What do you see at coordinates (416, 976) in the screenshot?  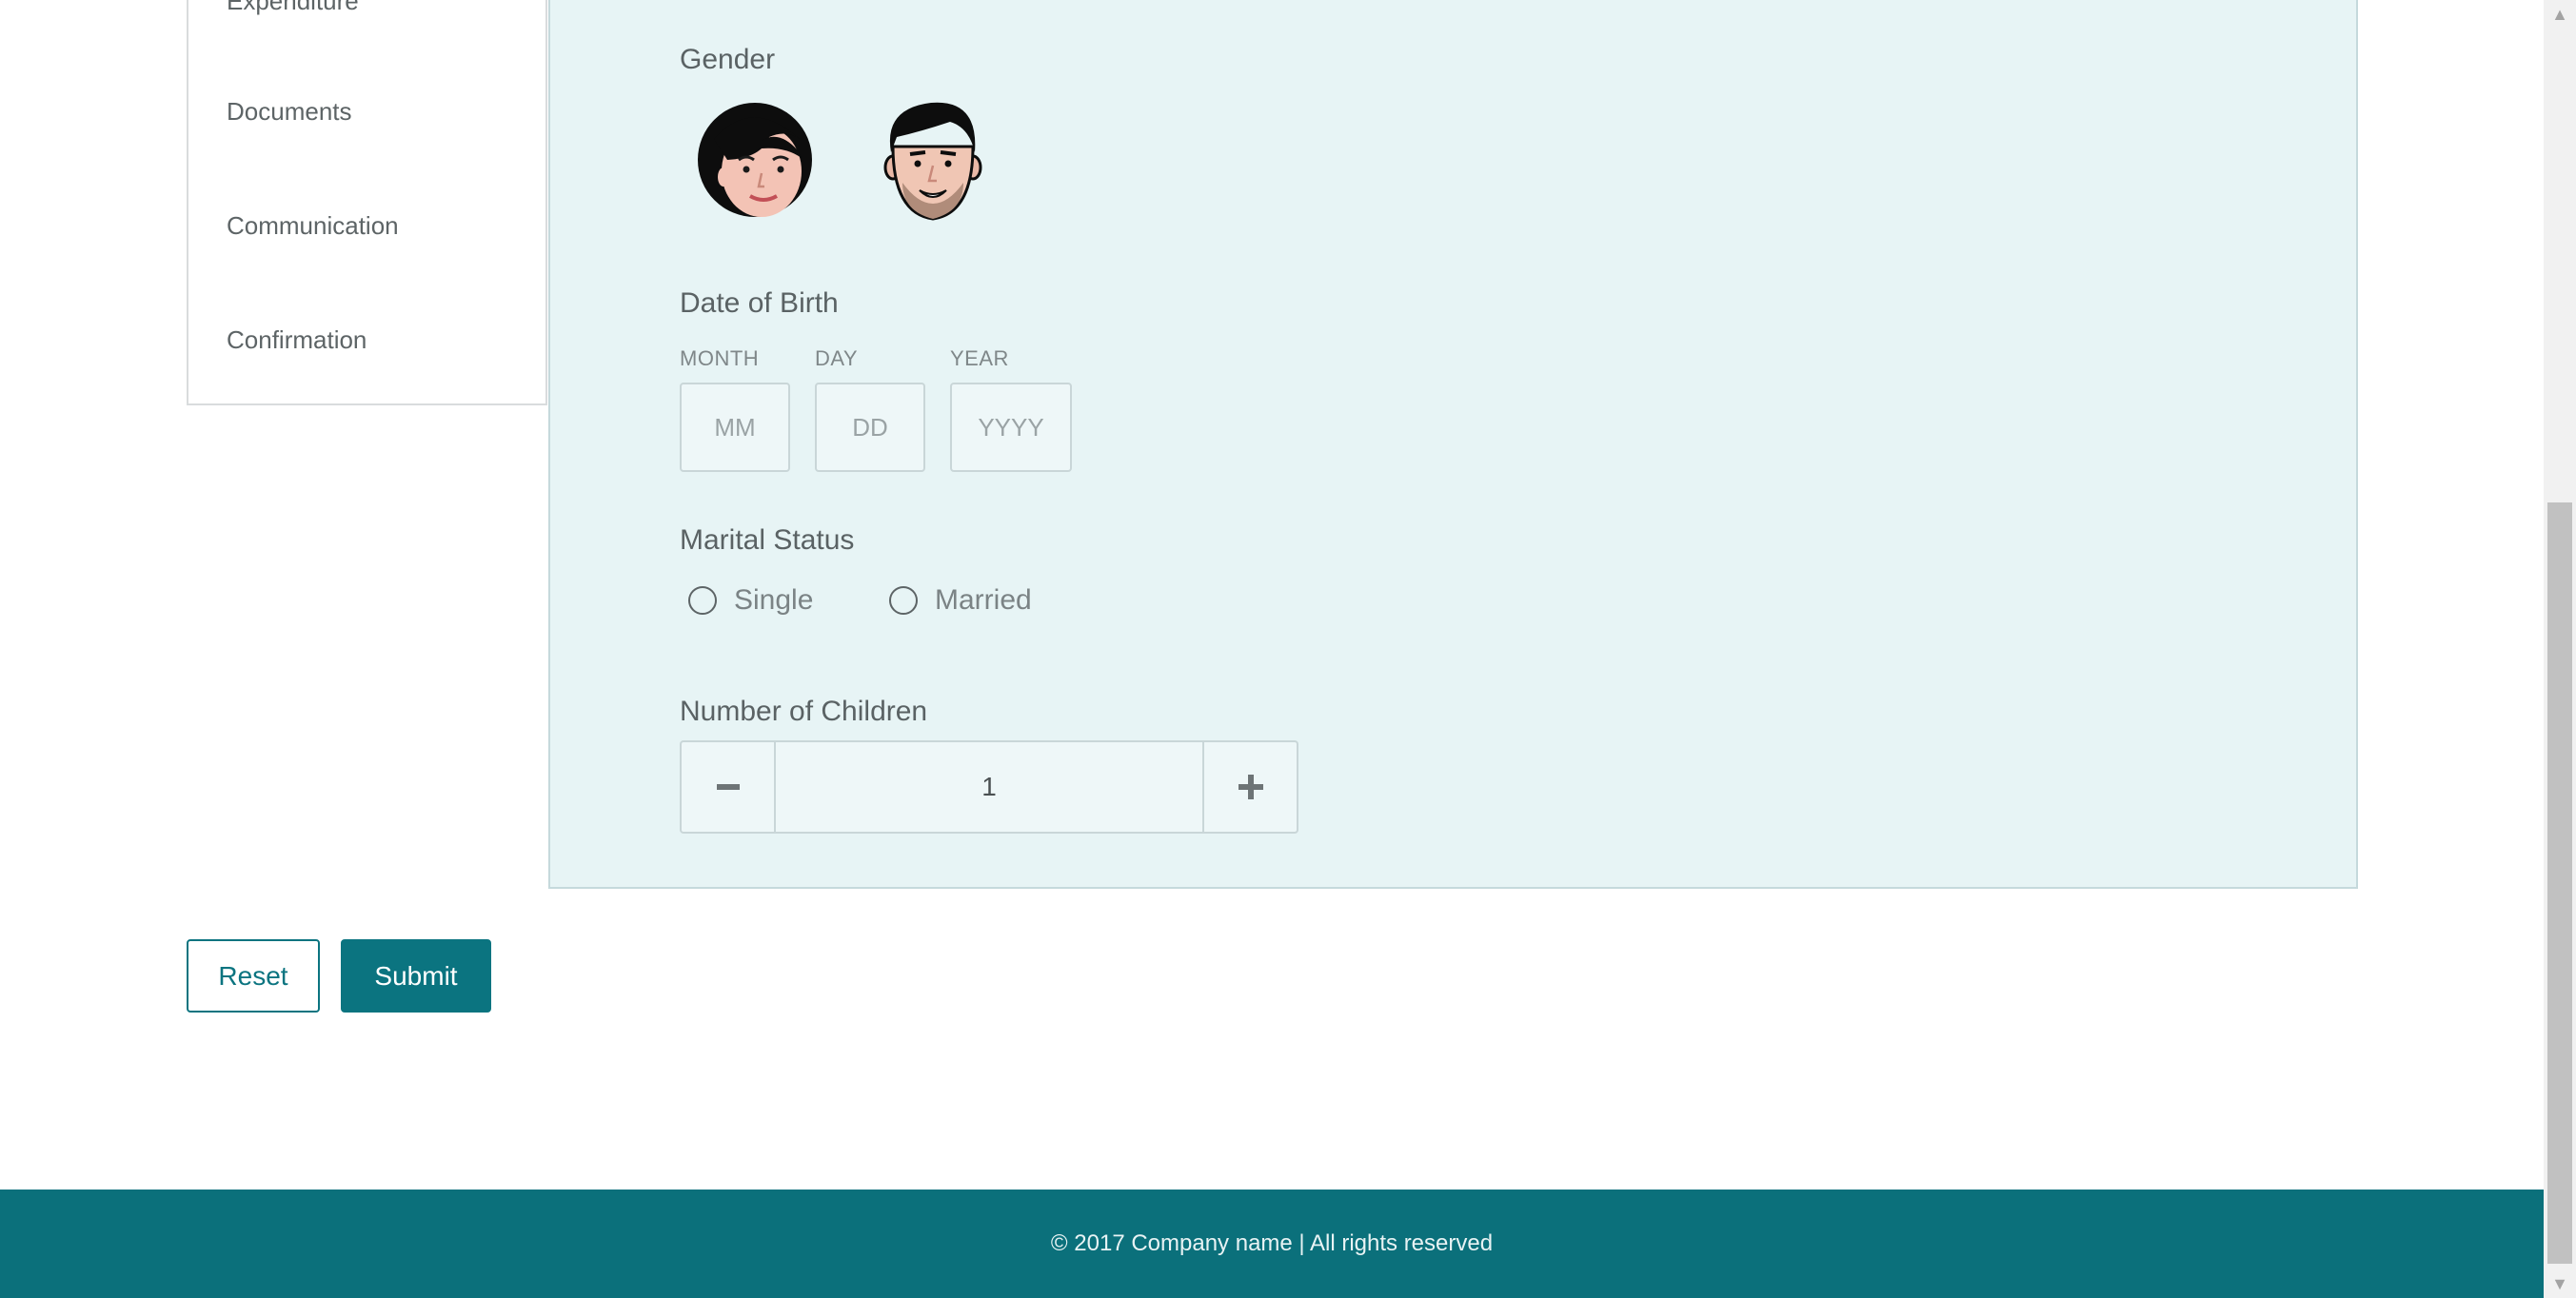 I see `submit-button: Submit` at bounding box center [416, 976].